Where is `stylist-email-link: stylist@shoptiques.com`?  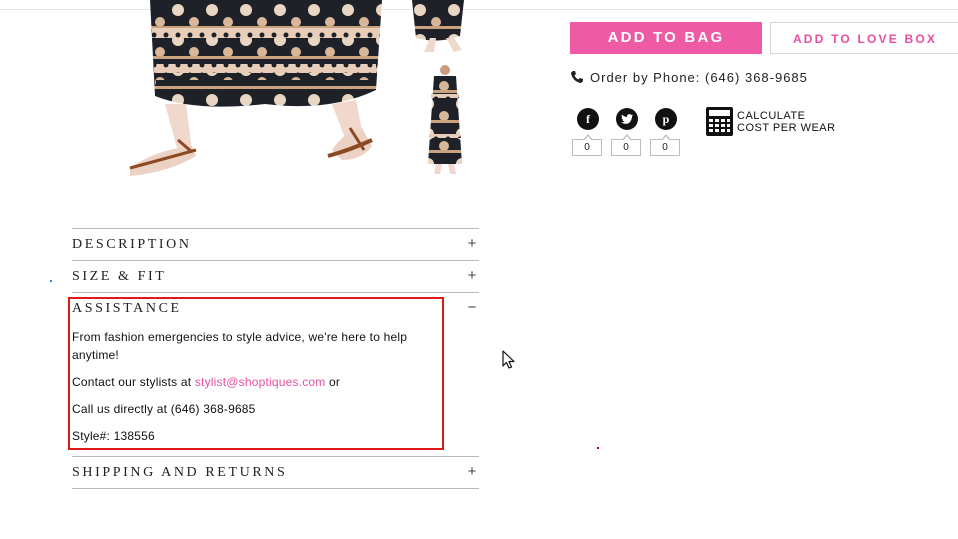 stylist-email-link: stylist@shoptiques.com is located at coordinates (260, 382).